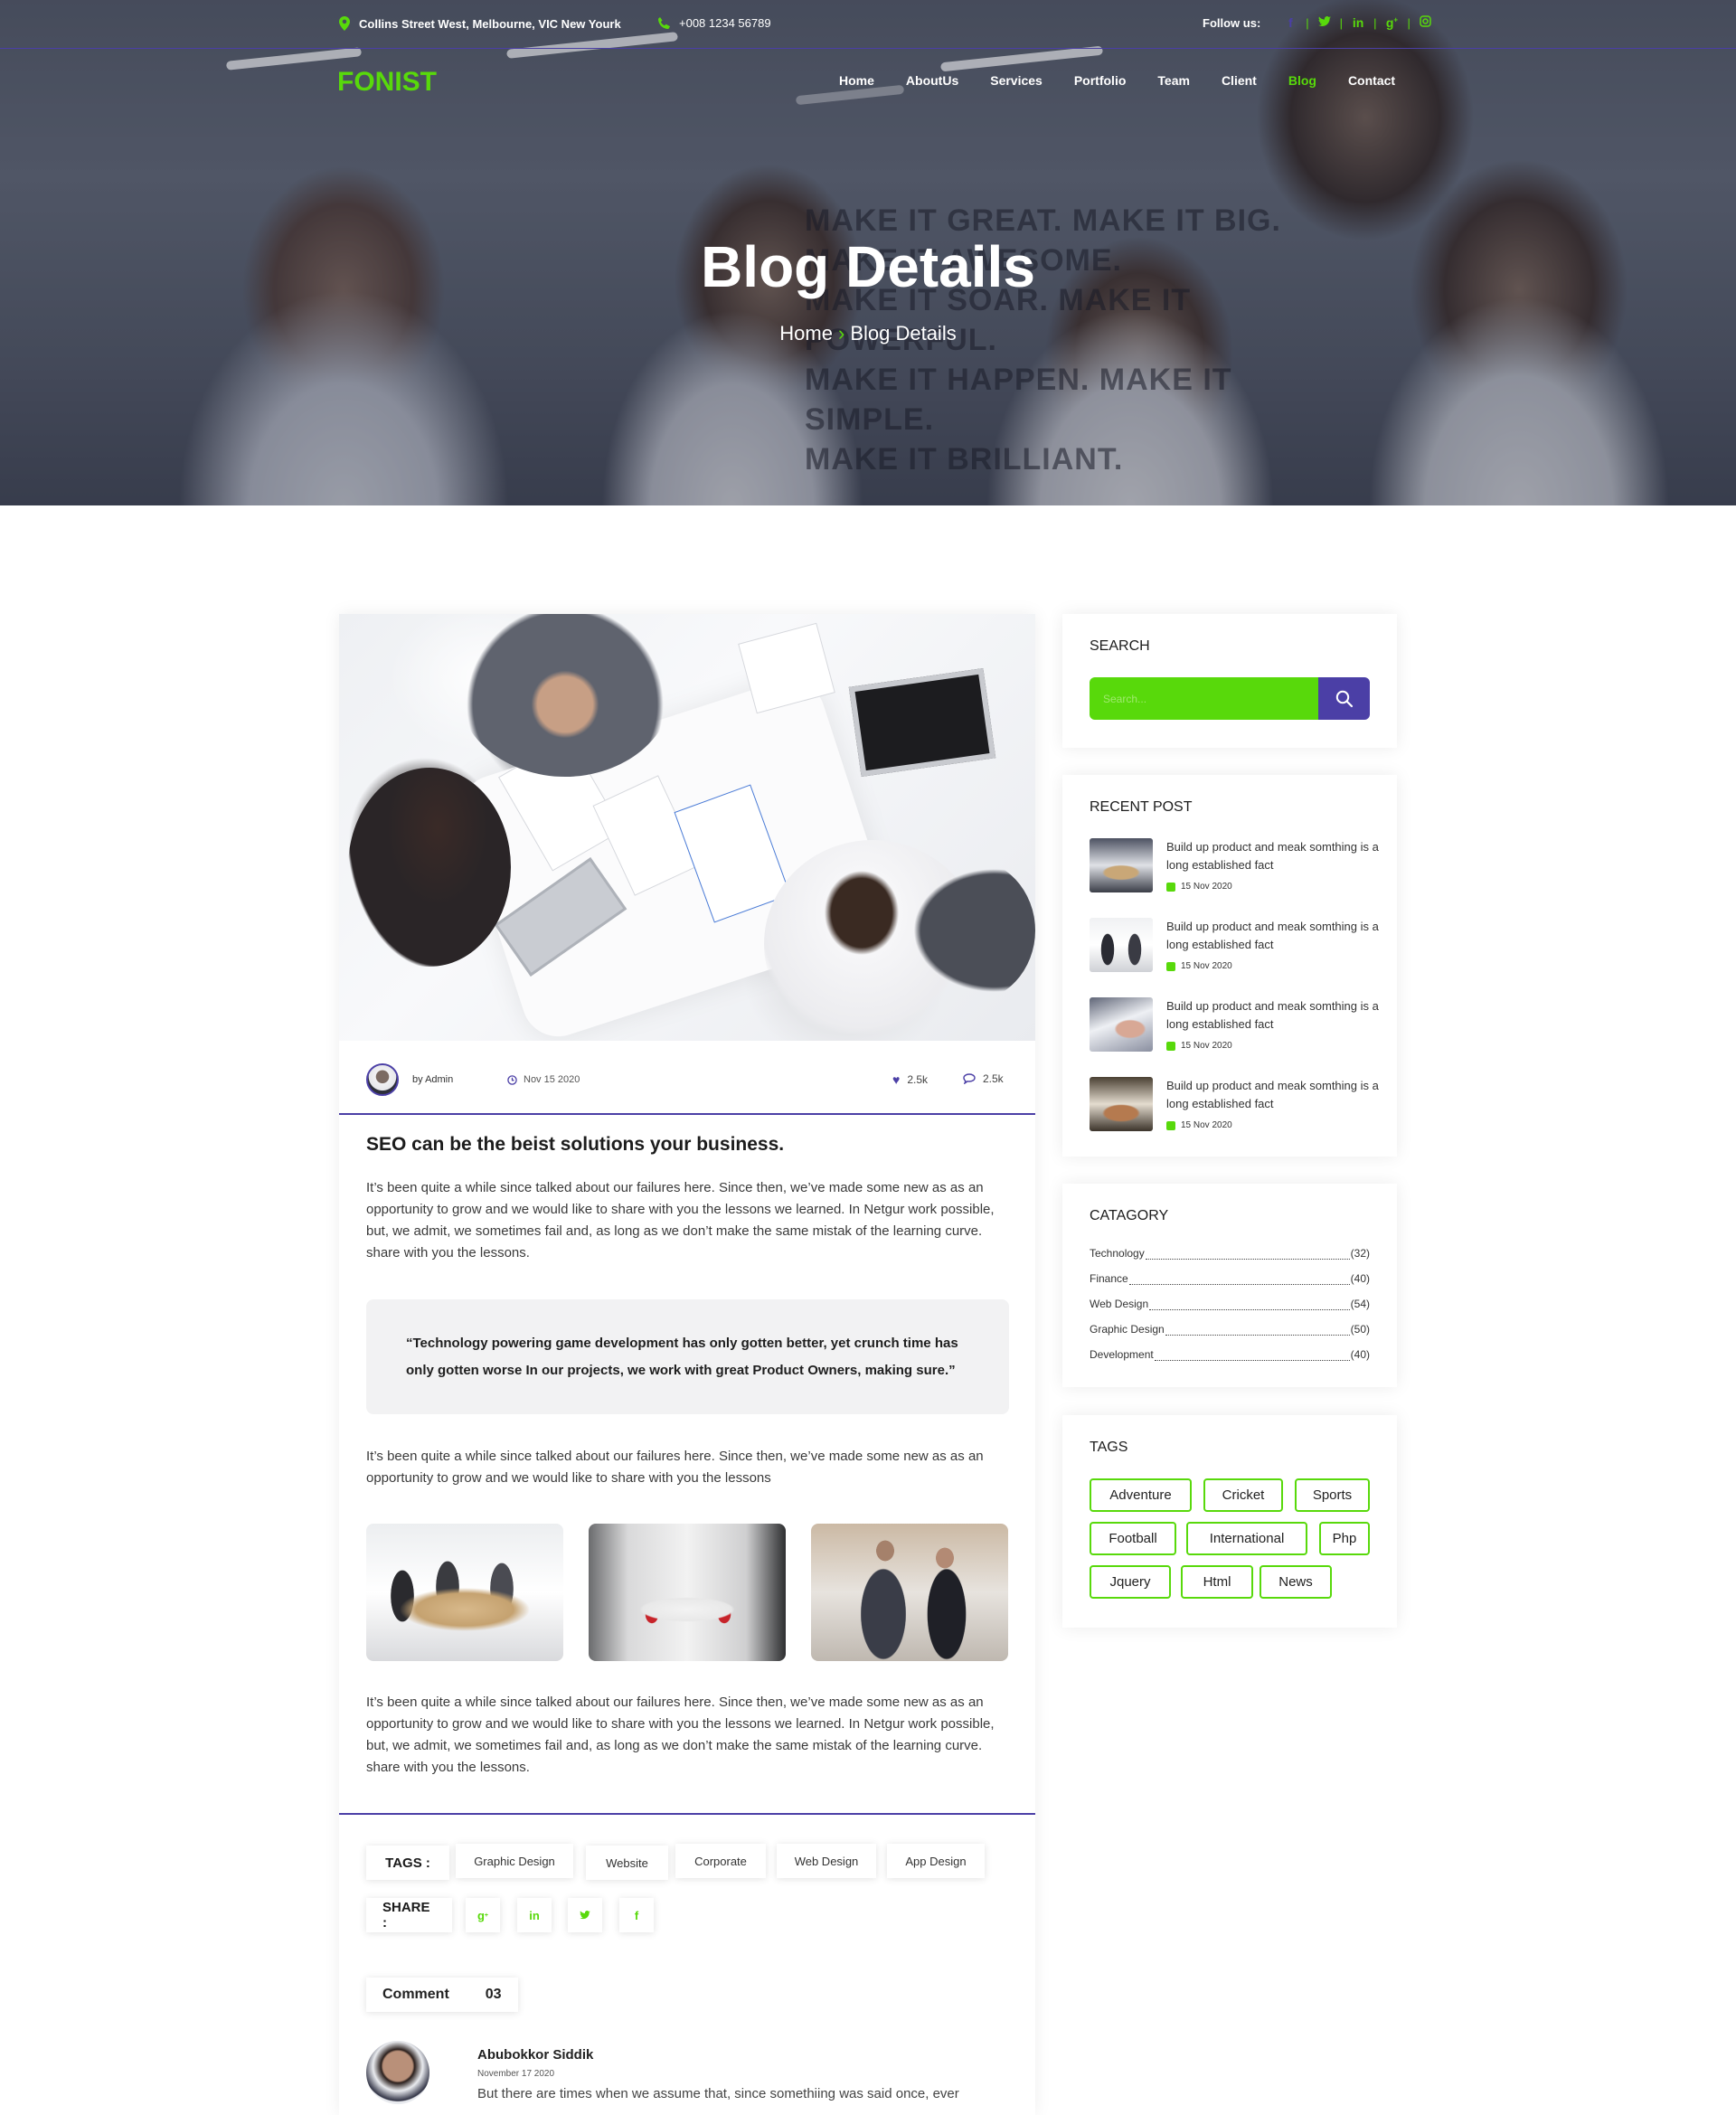 The width and height of the screenshot is (1736, 2115). I want to click on tag-sports: Sports, so click(1333, 1495).